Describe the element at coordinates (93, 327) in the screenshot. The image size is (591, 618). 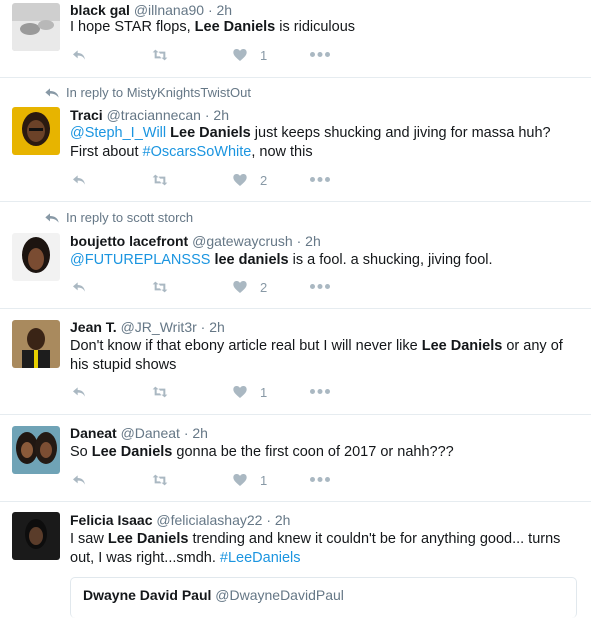
I see `display-name: Jean T.` at that location.